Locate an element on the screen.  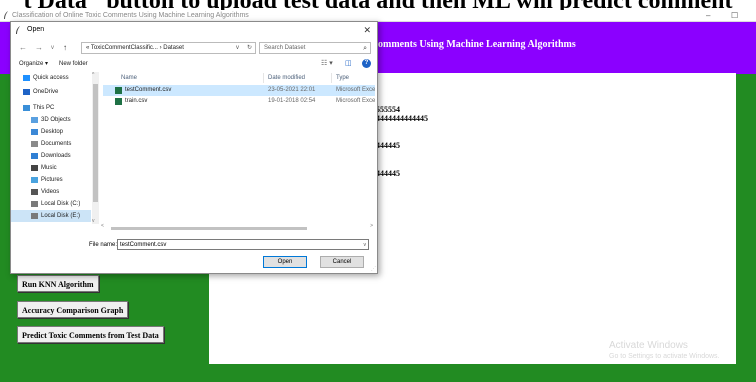
open-button: Open is located at coordinates (285, 262).